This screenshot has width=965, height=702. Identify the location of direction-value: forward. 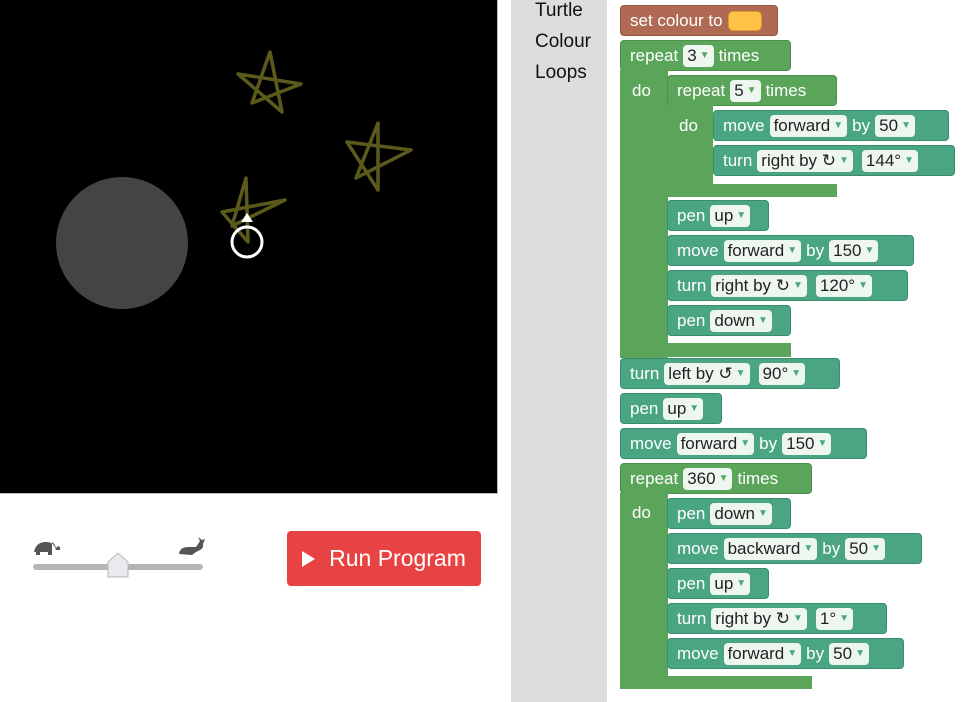
(756, 250).